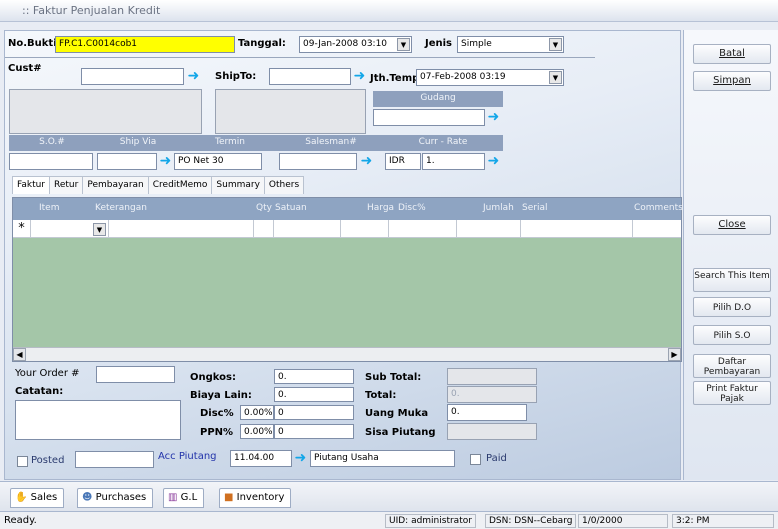  I want to click on tanggal-label: Tanggal:, so click(262, 43).